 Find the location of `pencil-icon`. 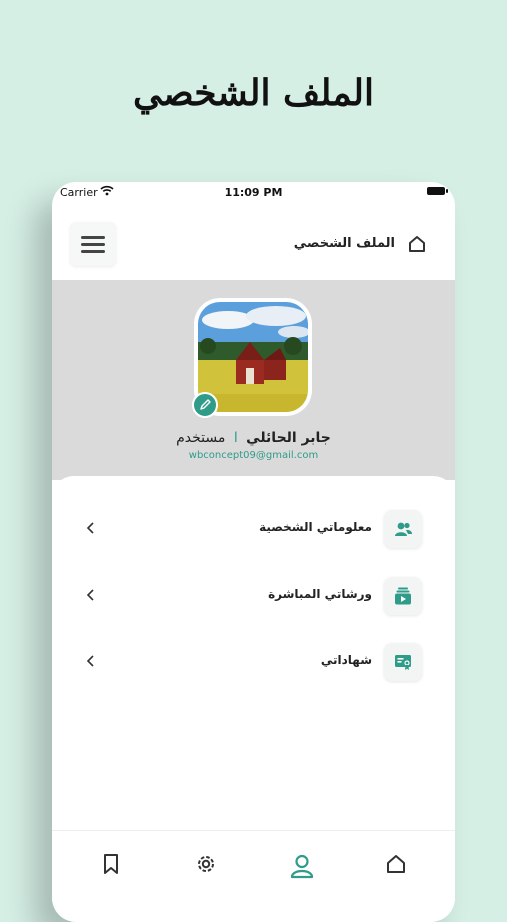

pencil-icon is located at coordinates (205, 404).